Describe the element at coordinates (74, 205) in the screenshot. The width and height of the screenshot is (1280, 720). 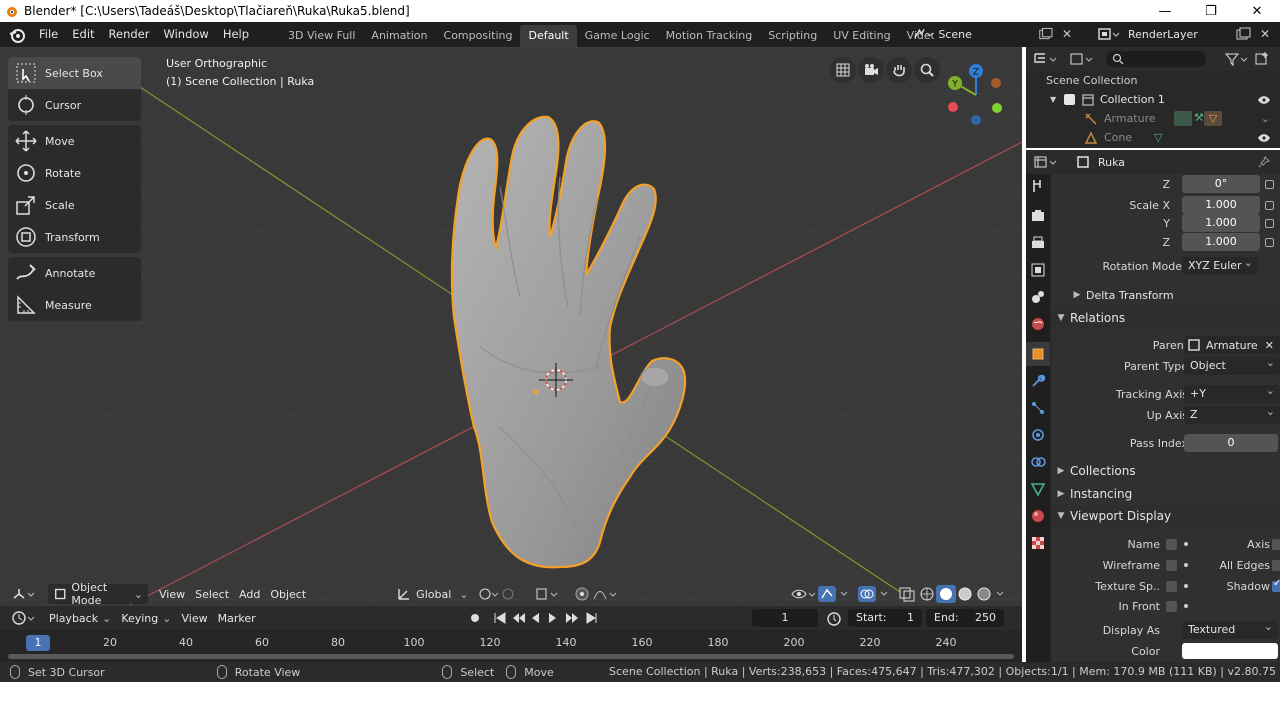
I see `tool-scale: Scale` at that location.